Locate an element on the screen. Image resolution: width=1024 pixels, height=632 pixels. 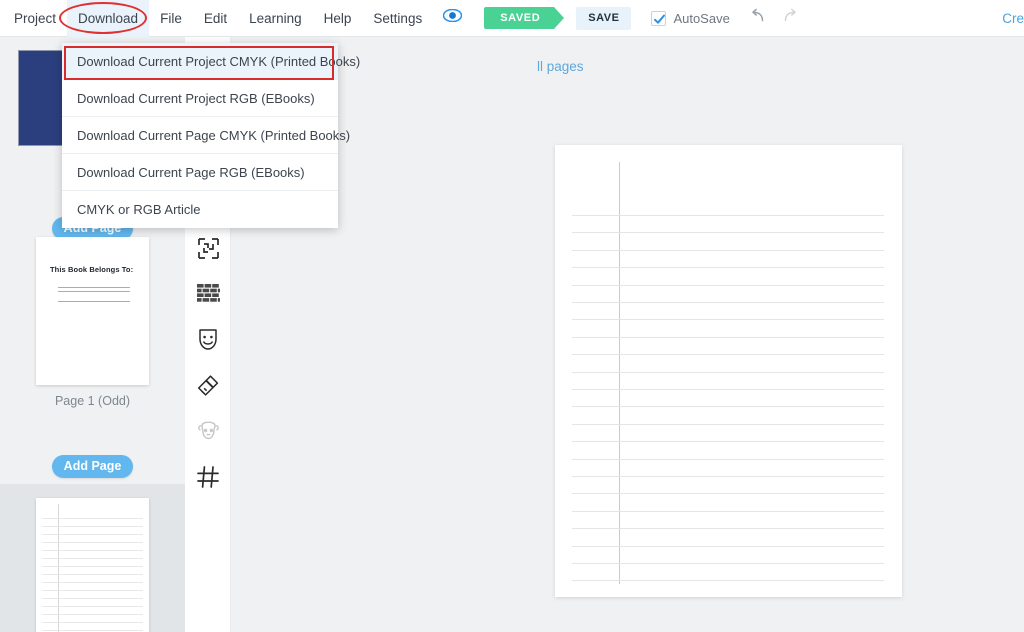
page-1-heading: This Book Belongs To: is located at coordinates (92, 269).